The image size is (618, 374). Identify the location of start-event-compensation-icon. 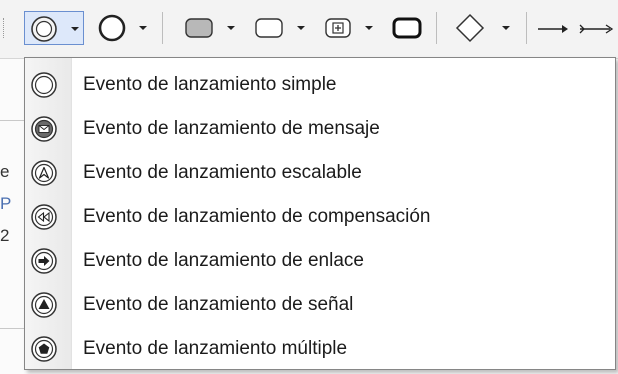
(44, 217).